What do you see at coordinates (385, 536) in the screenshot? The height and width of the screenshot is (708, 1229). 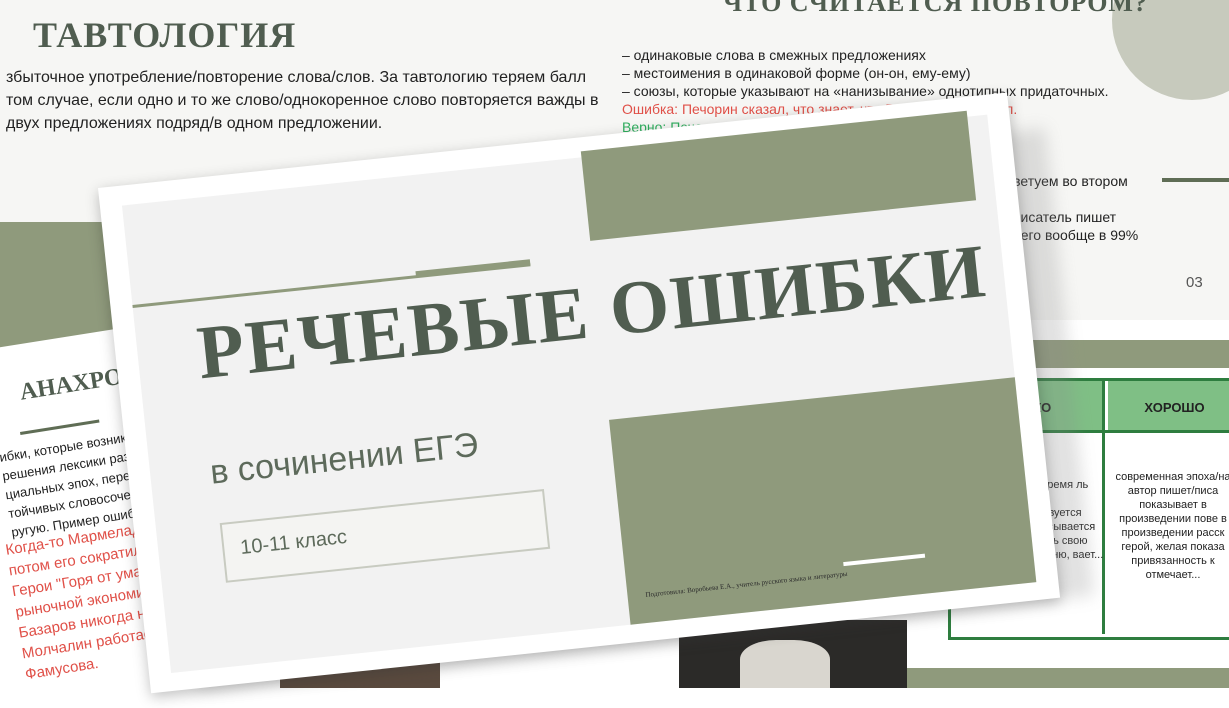 I see `grade-box: 10-11 класс` at bounding box center [385, 536].